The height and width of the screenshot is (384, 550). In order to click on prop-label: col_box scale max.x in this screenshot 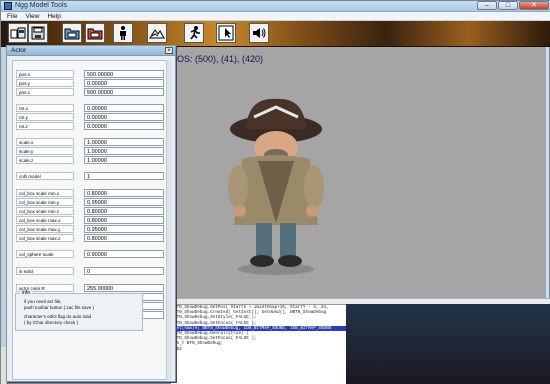, I will do `click(45, 220)`.